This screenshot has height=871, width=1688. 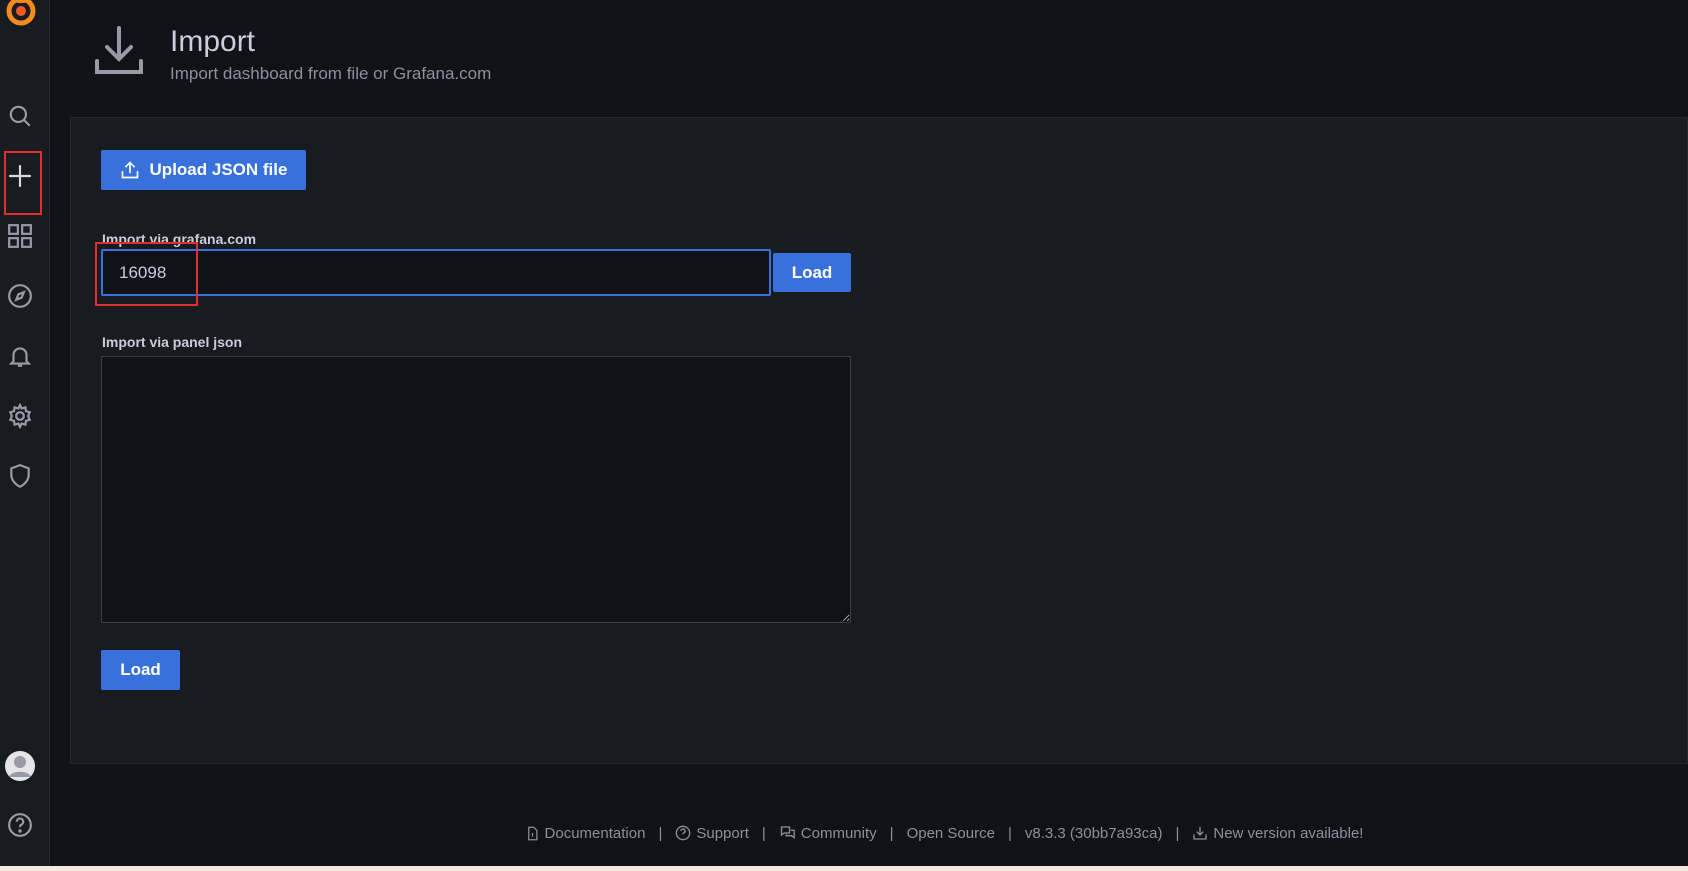 What do you see at coordinates (20, 416) in the screenshot?
I see `gear-icon` at bounding box center [20, 416].